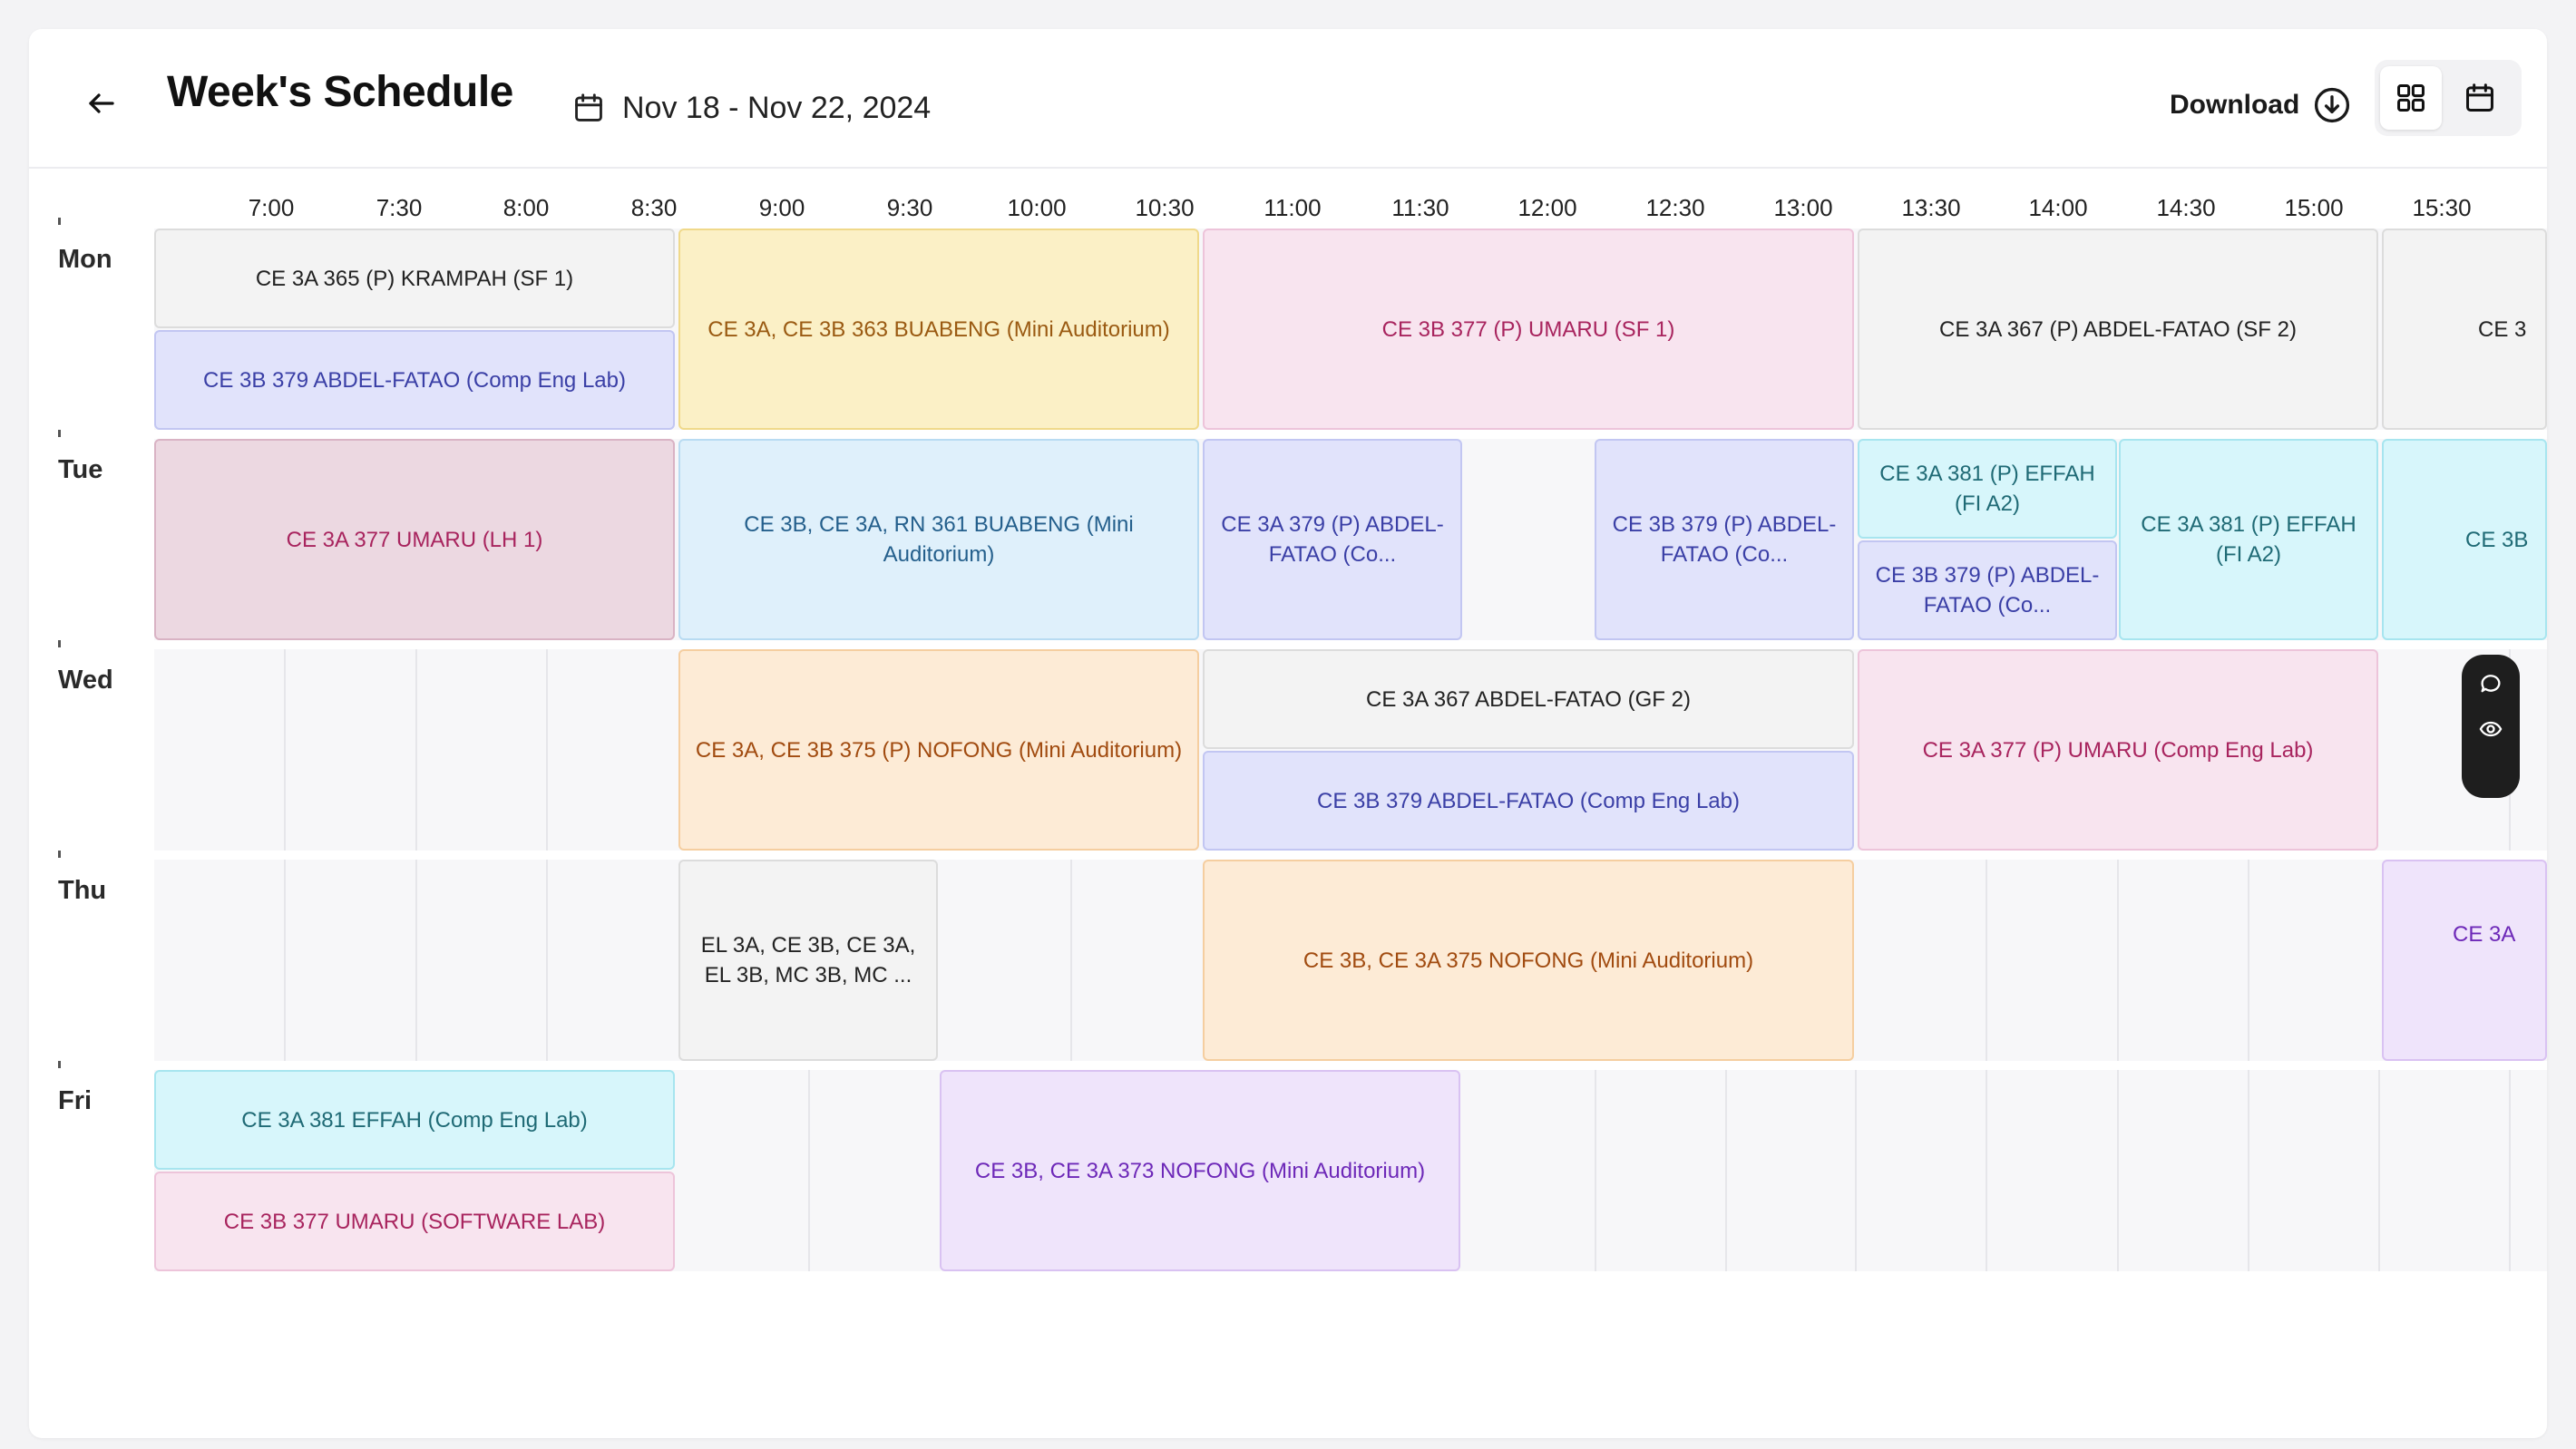 Image resolution: width=2576 pixels, height=1449 pixels. Describe the element at coordinates (781, 208) in the screenshot. I see `time-tick: 9:00` at that location.